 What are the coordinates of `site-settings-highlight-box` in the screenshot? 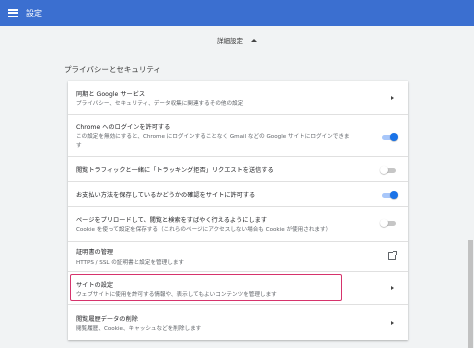 It's located at (206, 287).